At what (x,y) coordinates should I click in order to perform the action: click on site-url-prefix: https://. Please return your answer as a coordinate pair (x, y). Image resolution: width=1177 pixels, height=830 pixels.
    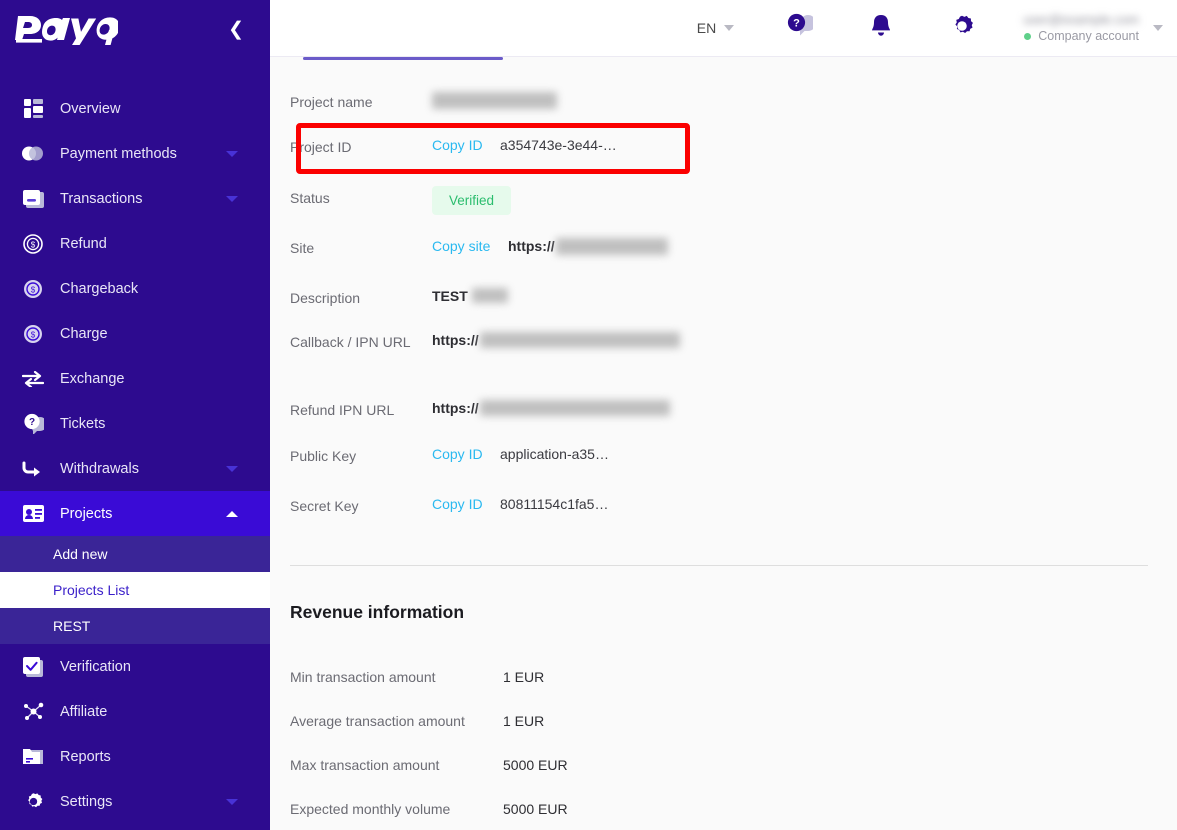
    Looking at the image, I should click on (531, 246).